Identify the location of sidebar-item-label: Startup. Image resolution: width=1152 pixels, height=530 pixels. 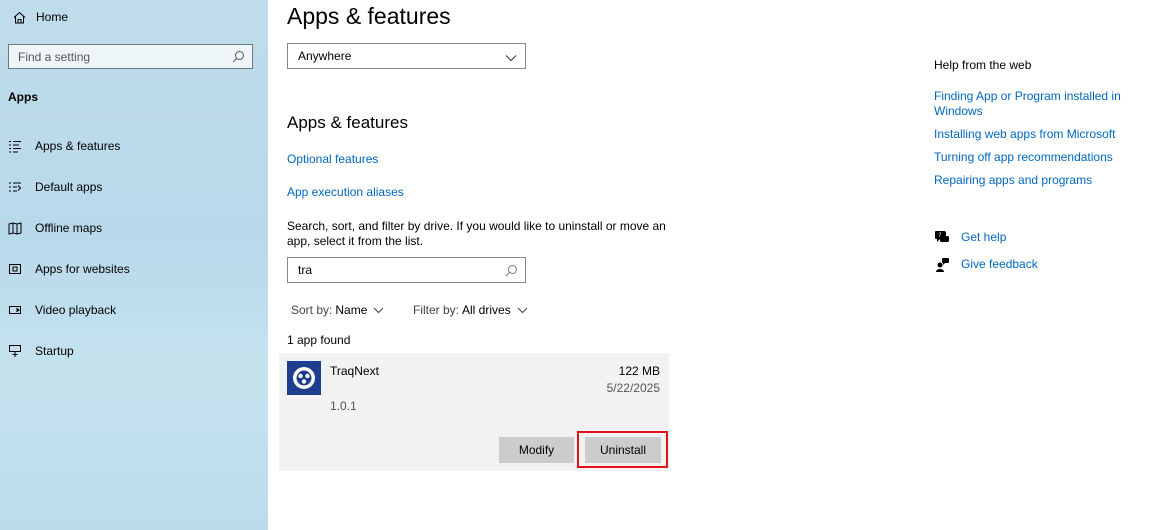
(54, 351).